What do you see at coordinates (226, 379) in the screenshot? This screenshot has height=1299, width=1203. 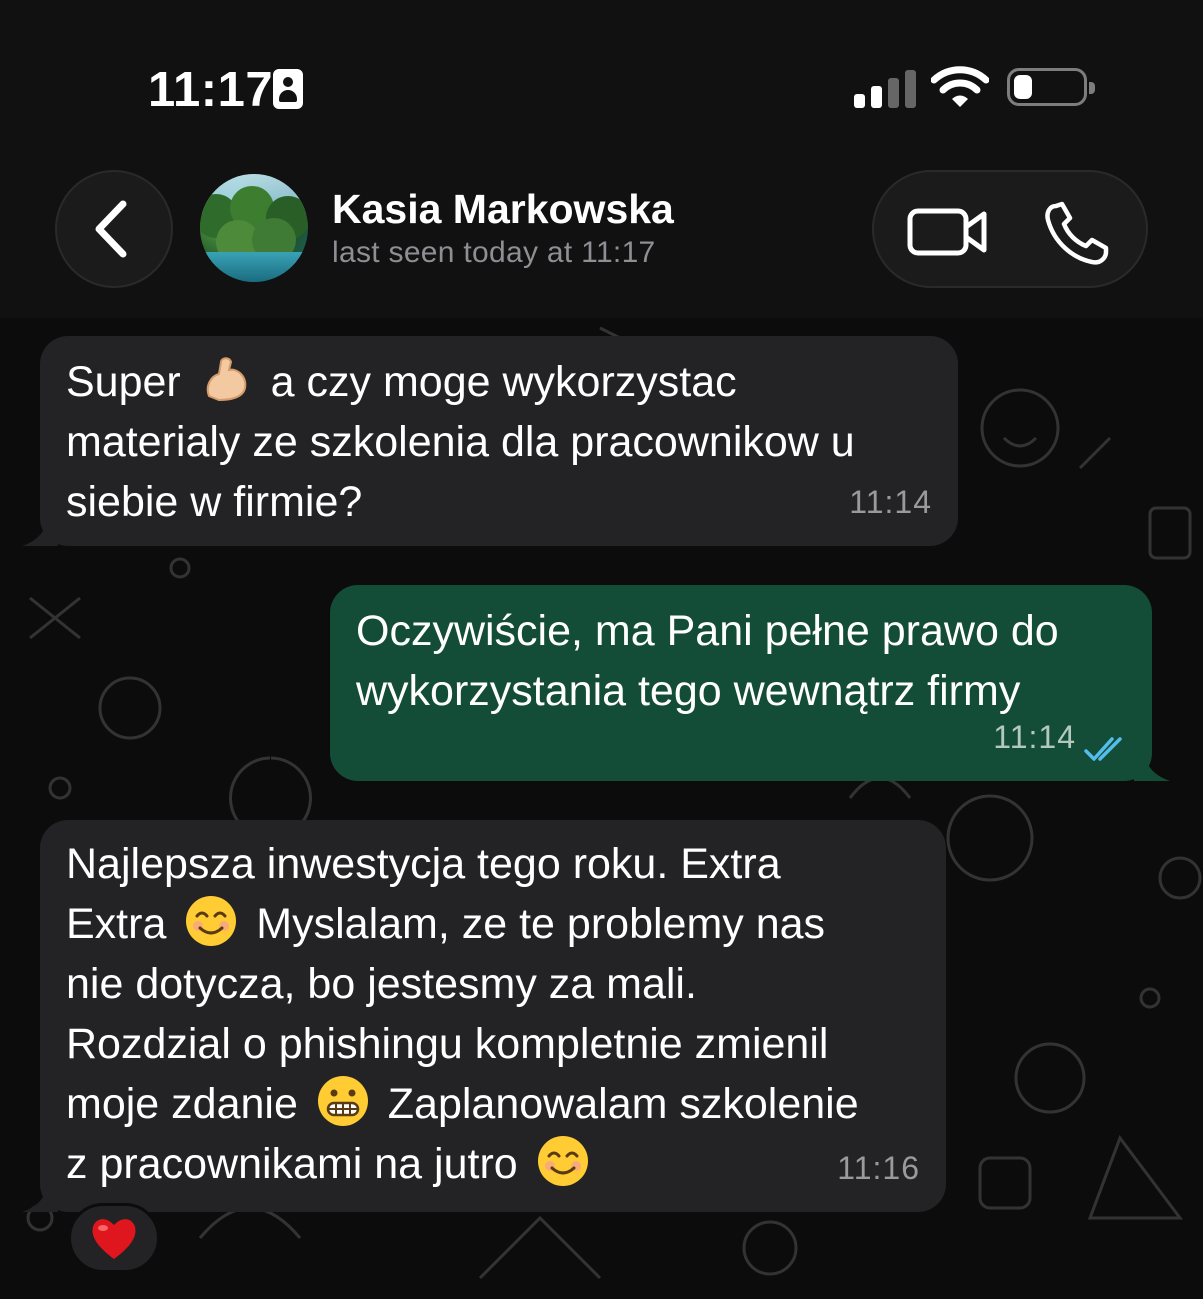 I see `flexed-biceps-emoji` at bounding box center [226, 379].